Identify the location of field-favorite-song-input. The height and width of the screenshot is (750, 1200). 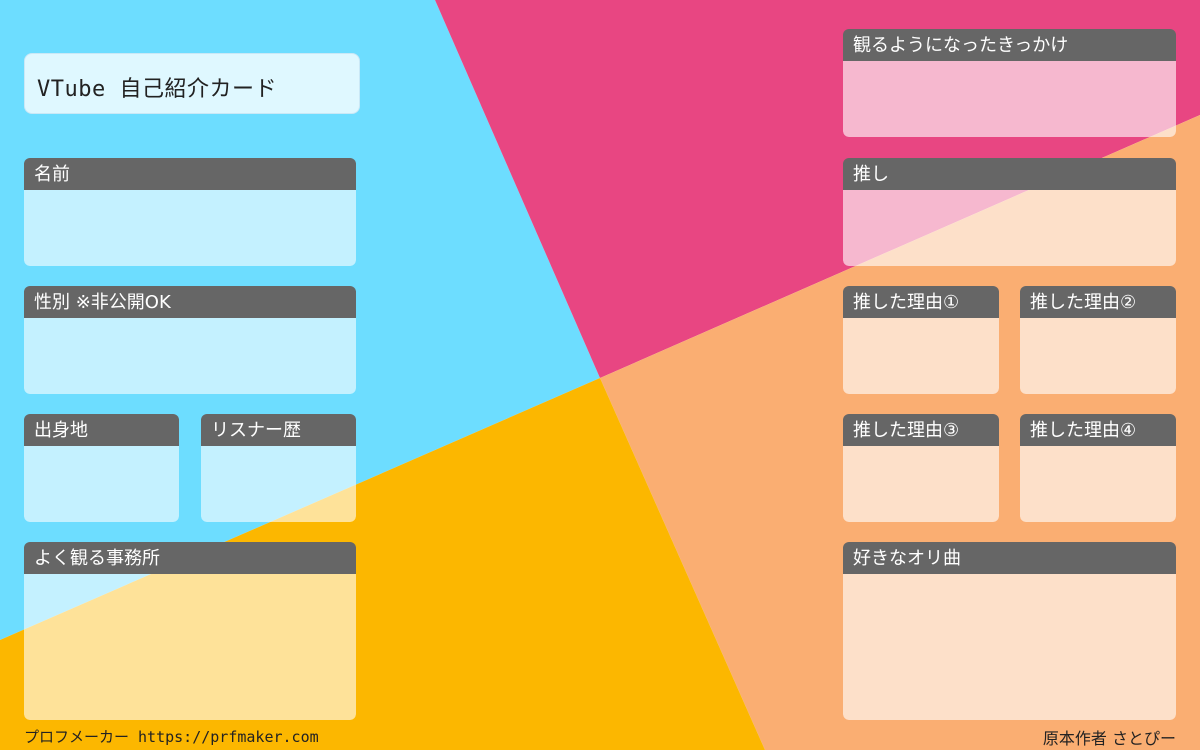
(1009, 647).